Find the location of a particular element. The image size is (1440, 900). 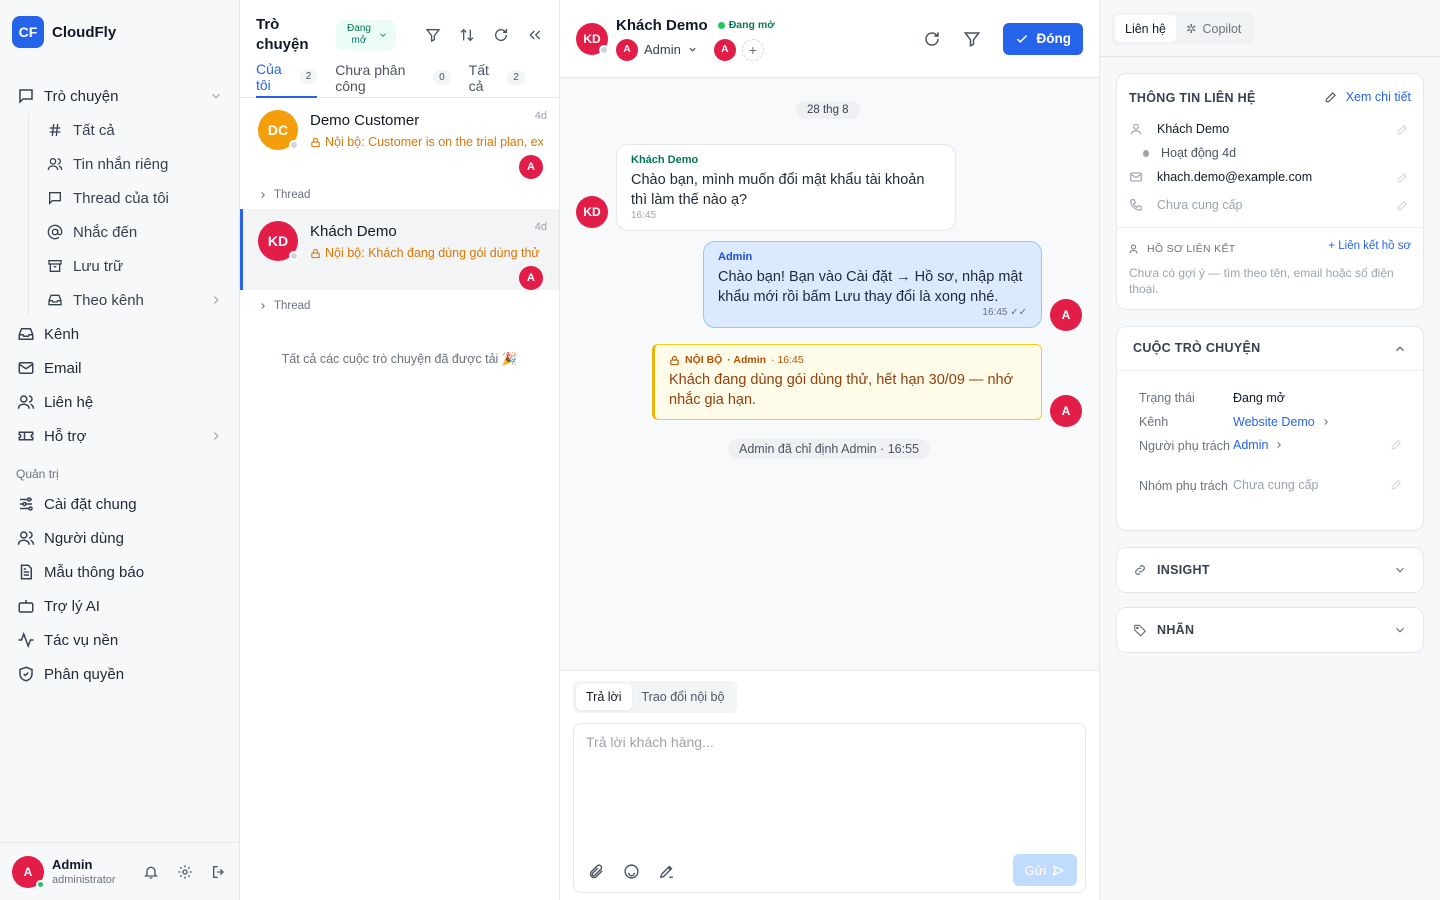

insight-section: INSIGHT is located at coordinates (1270, 570).